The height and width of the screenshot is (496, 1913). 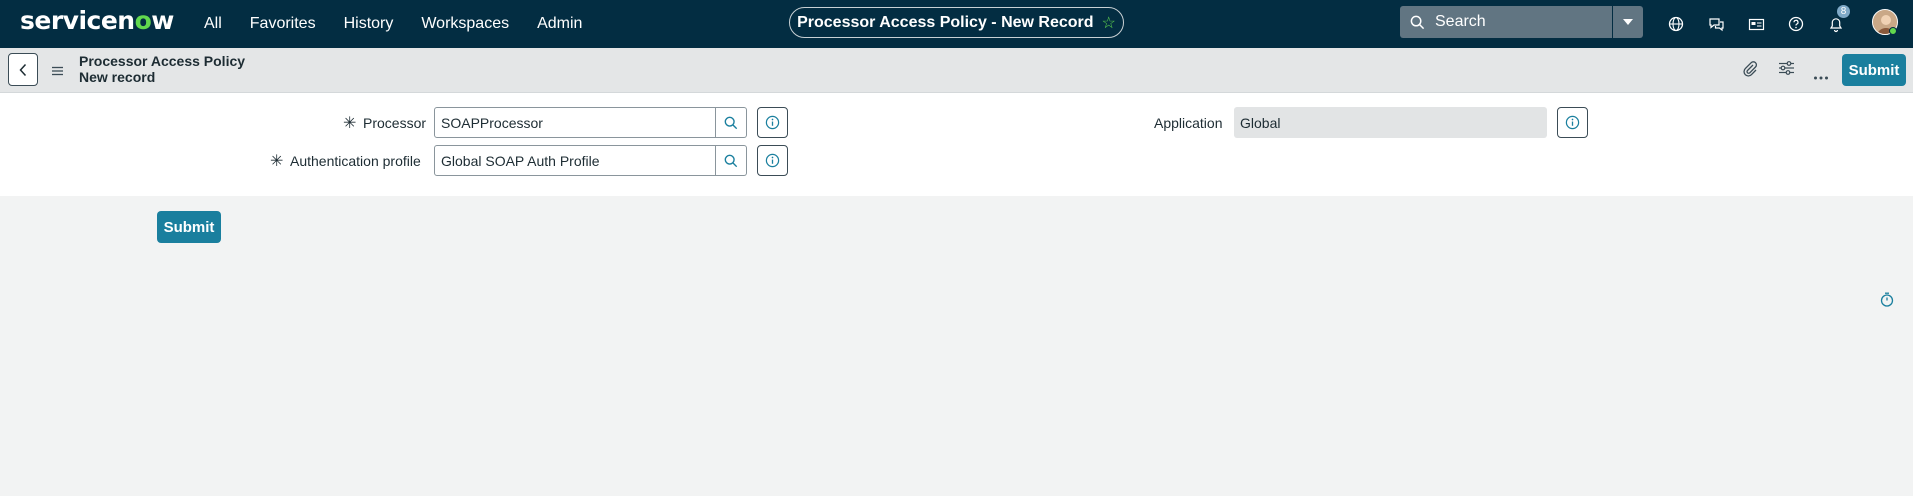 I want to click on application-label: Application, so click(x=1188, y=123).